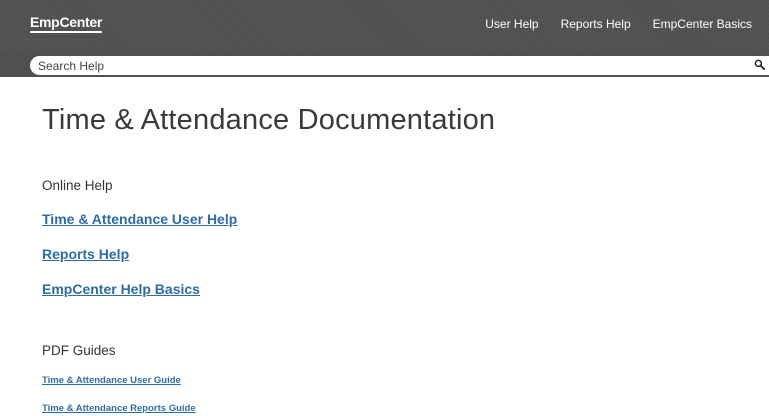  I want to click on nav-empcenter-basics: EmpCenter Basics, so click(702, 24).